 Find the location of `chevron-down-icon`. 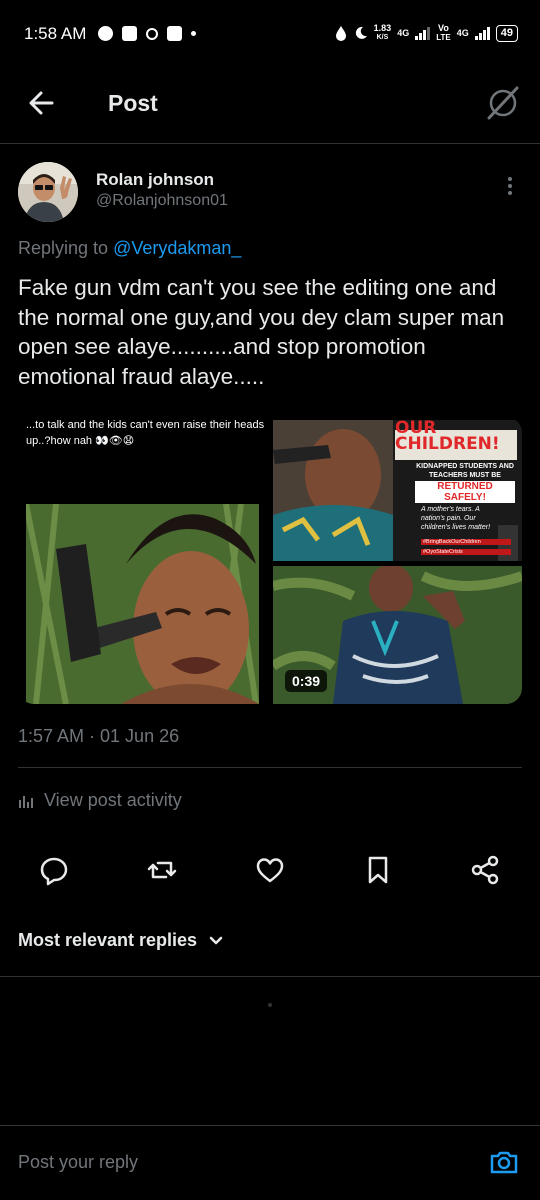

chevron-down-icon is located at coordinates (216, 940).